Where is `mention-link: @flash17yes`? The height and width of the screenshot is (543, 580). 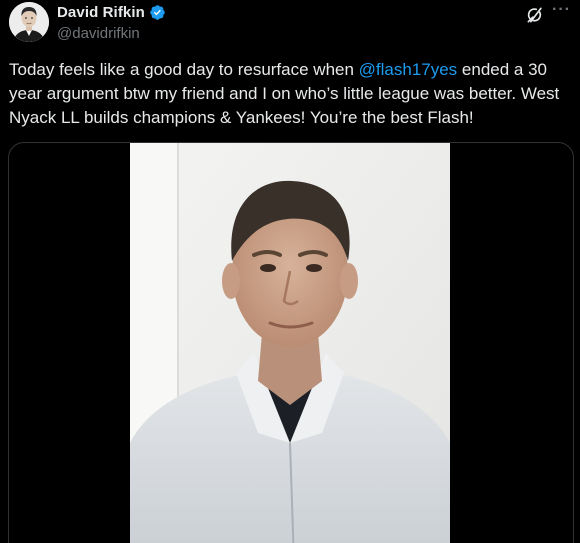 mention-link: @flash17yes is located at coordinates (408, 69).